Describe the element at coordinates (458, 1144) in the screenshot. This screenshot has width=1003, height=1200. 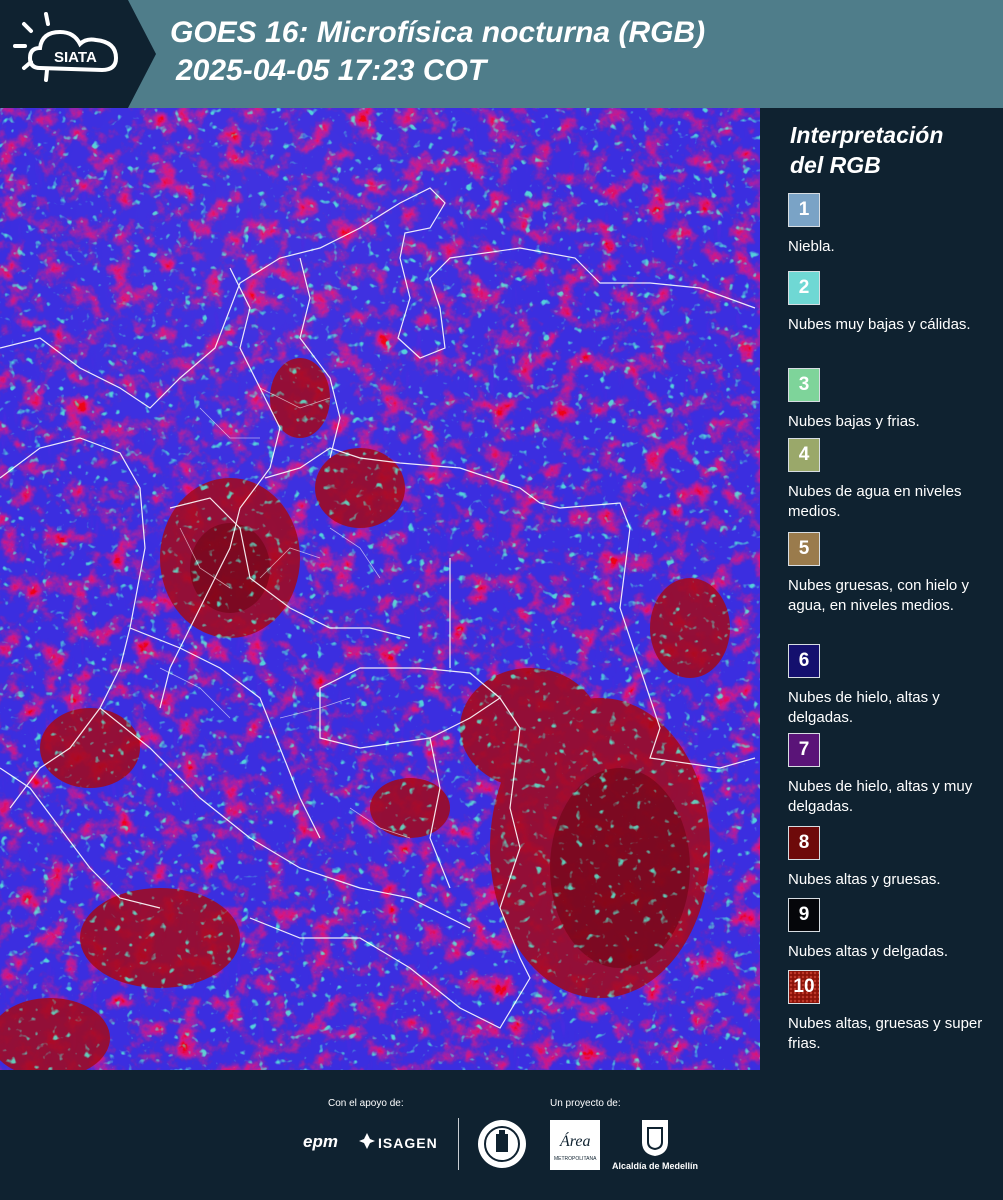
I see `footer-divider` at that location.